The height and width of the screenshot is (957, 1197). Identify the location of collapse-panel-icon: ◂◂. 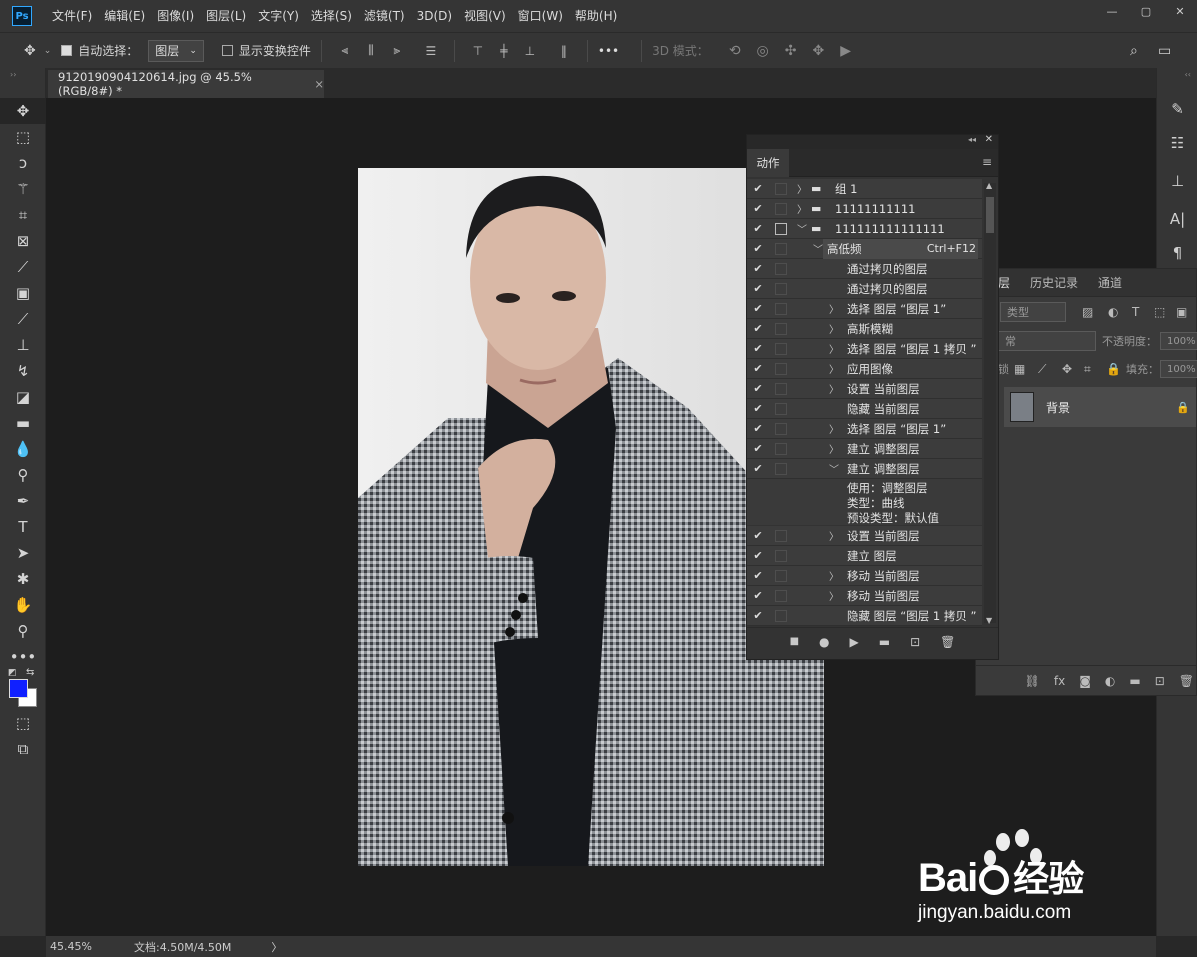
(972, 139).